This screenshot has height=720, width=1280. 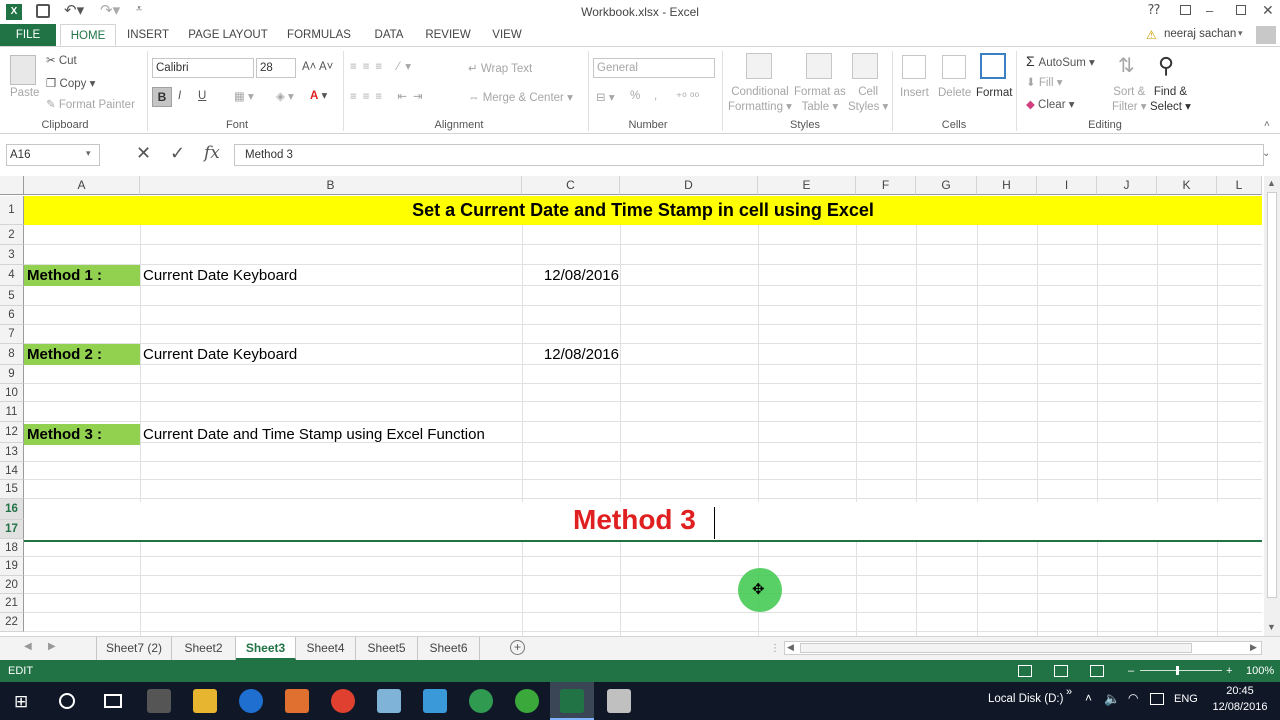 What do you see at coordinates (1131, 671) in the screenshot?
I see `zoom-out-icon: –` at bounding box center [1131, 671].